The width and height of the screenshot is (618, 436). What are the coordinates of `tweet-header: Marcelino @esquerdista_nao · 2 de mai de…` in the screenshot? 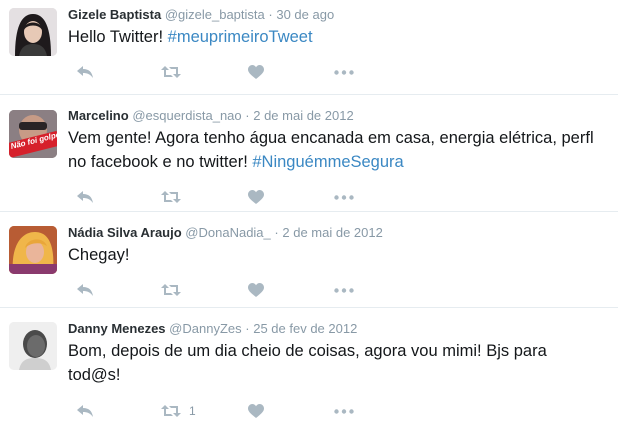 It's located at (340, 116).